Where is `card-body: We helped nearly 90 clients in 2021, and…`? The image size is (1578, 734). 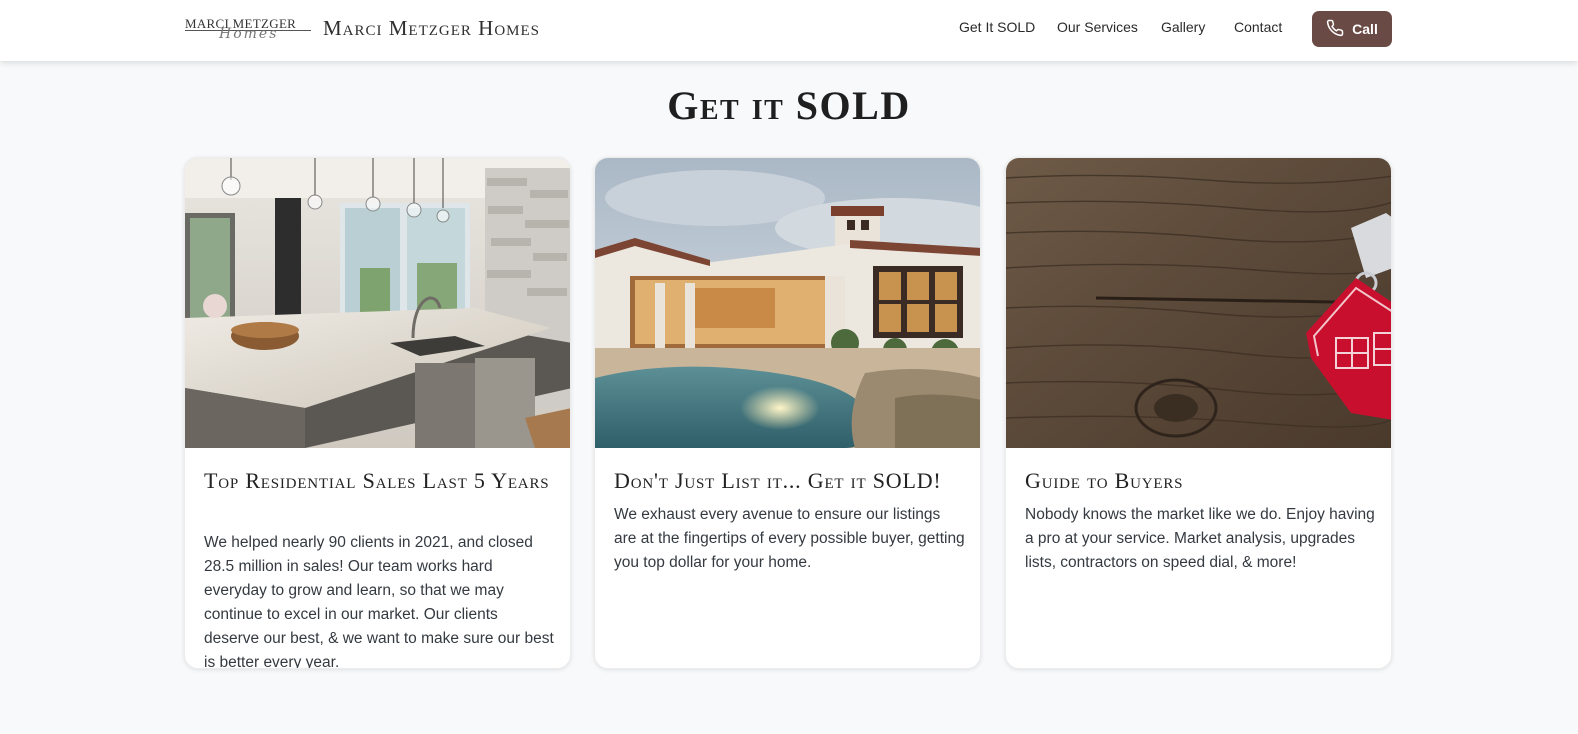
card-body: We helped nearly 90 clients in 2021, and… is located at coordinates (379, 601).